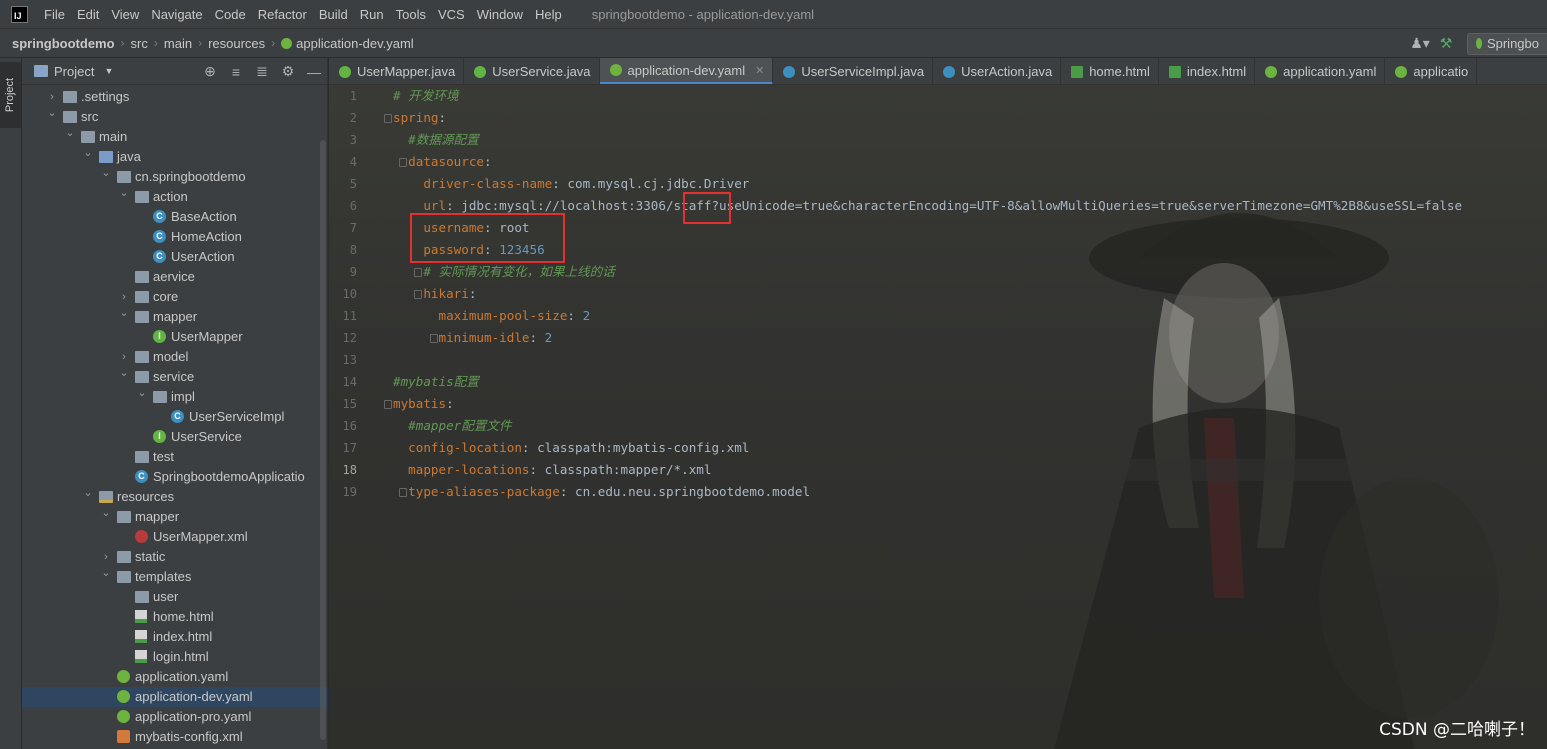  Describe the element at coordinates (262, 71) in the screenshot. I see `collapse-all-icon: ≣` at that location.